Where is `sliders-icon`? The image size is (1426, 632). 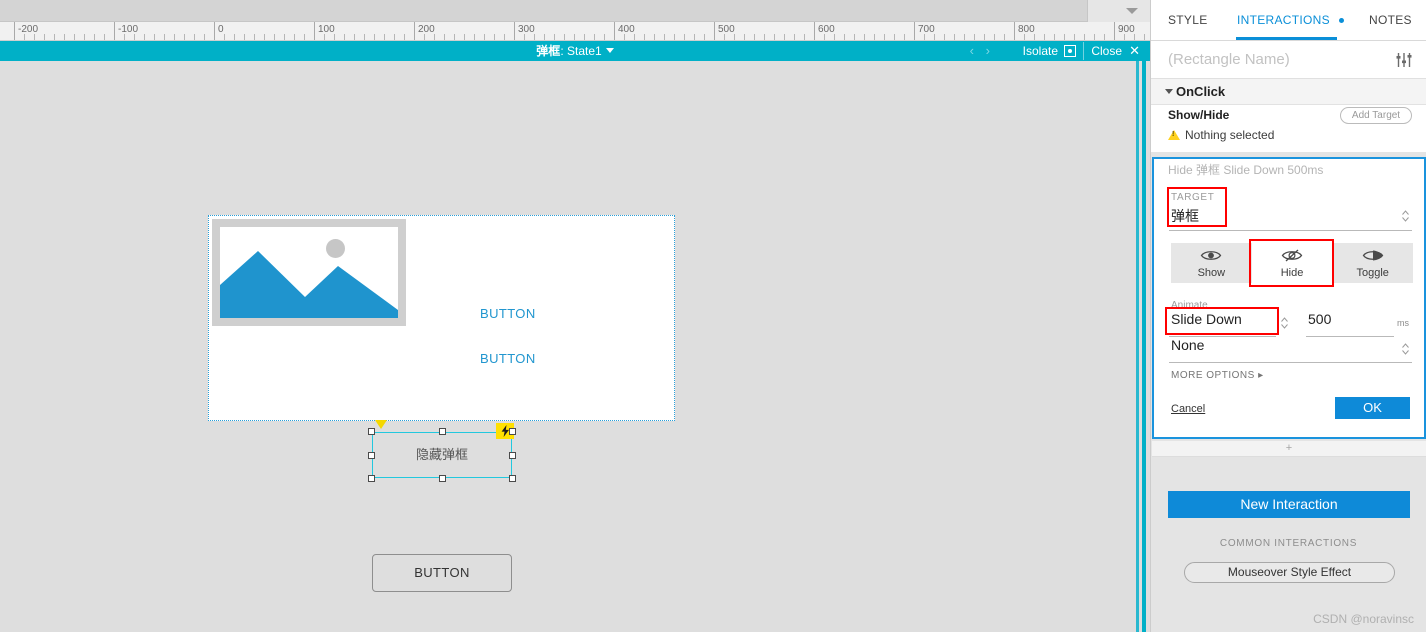
sliders-icon is located at coordinates (1404, 60).